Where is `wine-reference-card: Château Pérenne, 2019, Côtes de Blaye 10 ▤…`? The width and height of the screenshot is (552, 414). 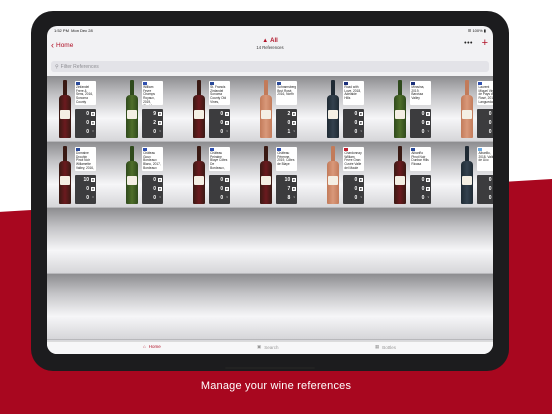
wine-reference-card: Château Pérenne, 2019, Côtes de Blaye 10 ▤… is located at coordinates (277, 175).